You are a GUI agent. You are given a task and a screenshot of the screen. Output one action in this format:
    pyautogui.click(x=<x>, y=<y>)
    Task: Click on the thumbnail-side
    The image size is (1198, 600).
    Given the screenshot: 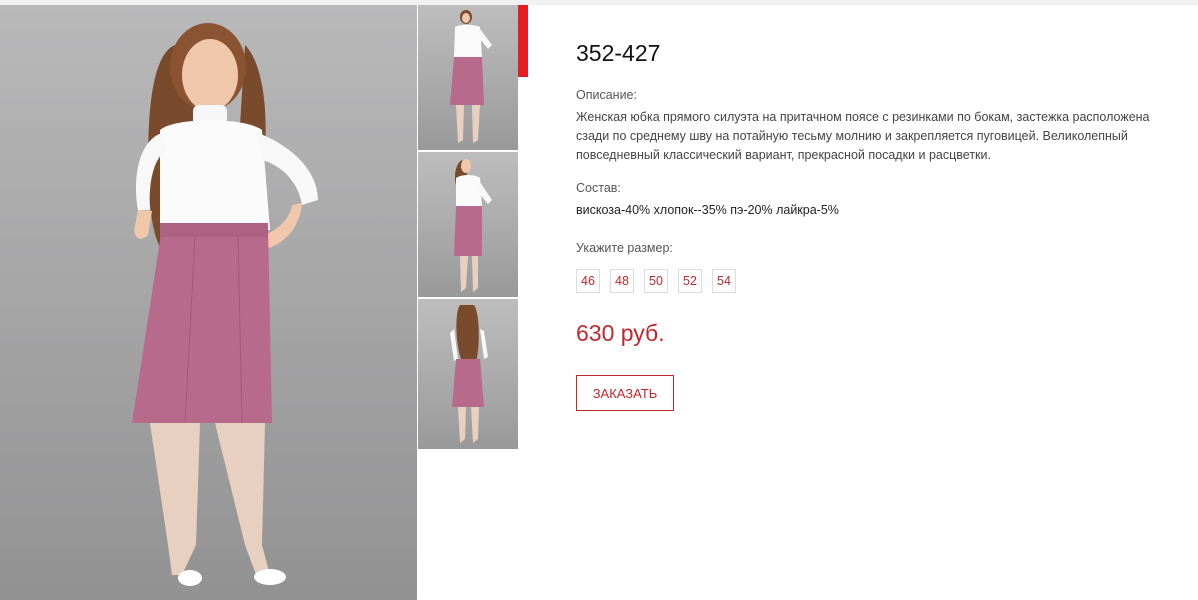 What is the action you would take?
    pyautogui.click(x=468, y=224)
    